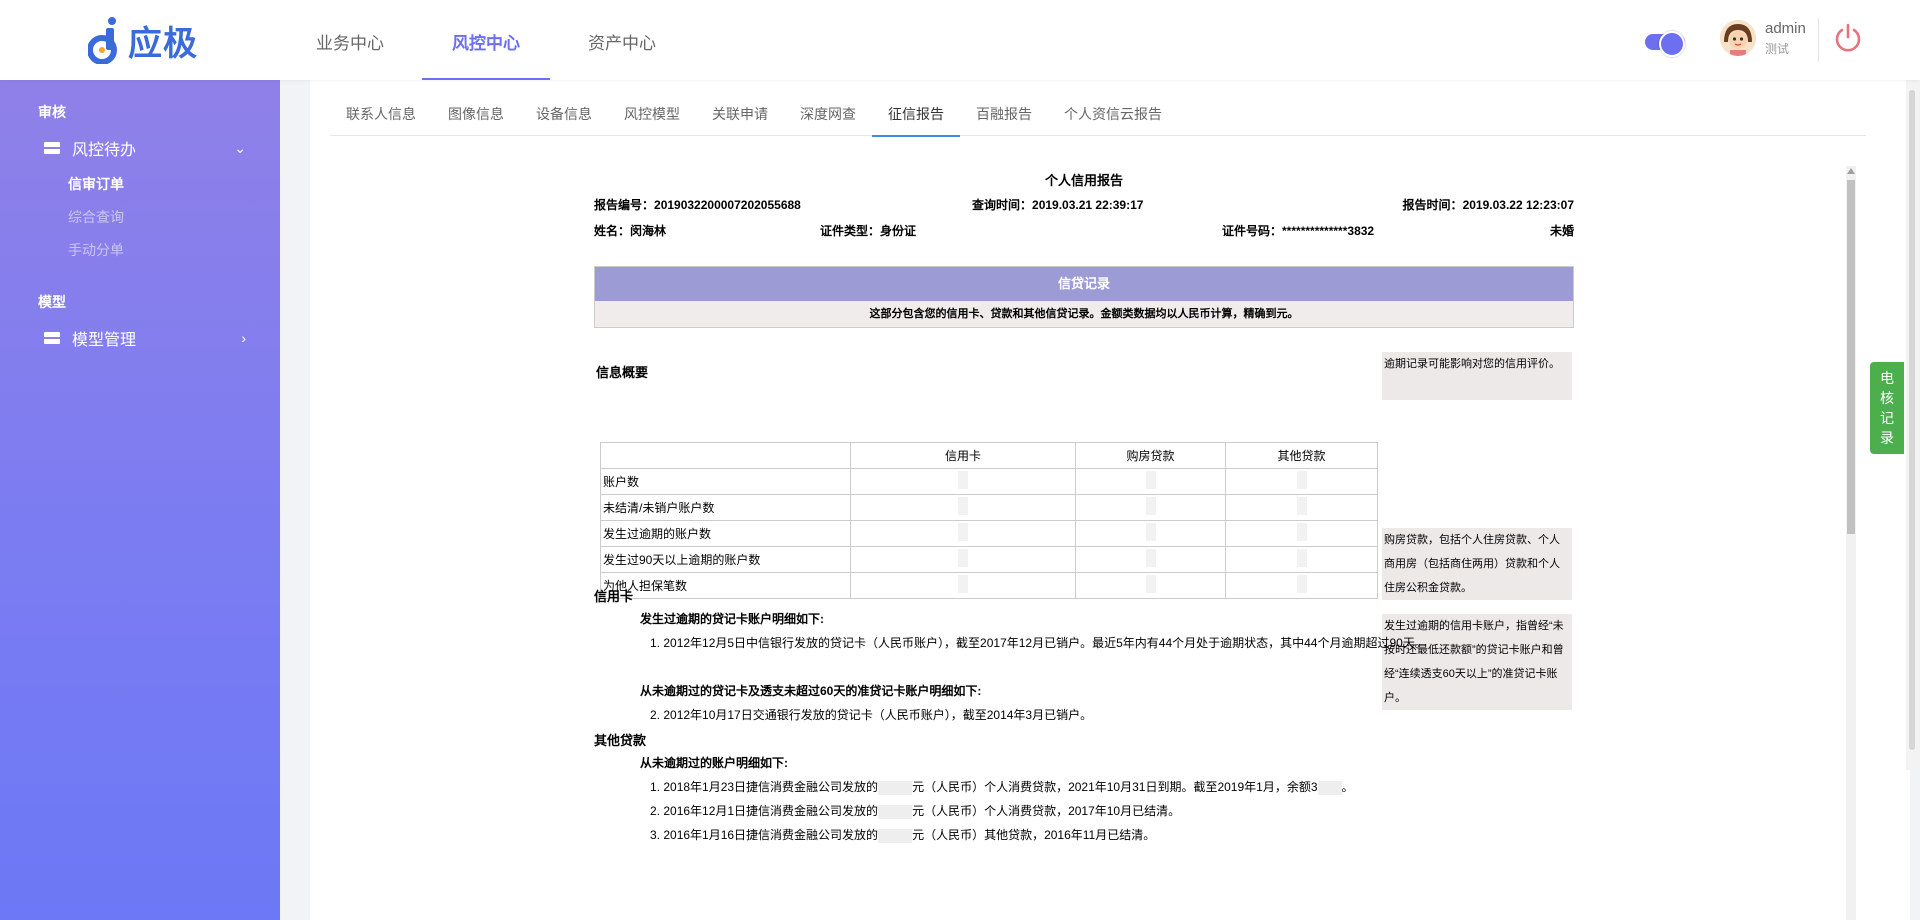 The height and width of the screenshot is (920, 1920). What do you see at coordinates (989, 481) in the screenshot?
I see `table-row: 账户数` at bounding box center [989, 481].